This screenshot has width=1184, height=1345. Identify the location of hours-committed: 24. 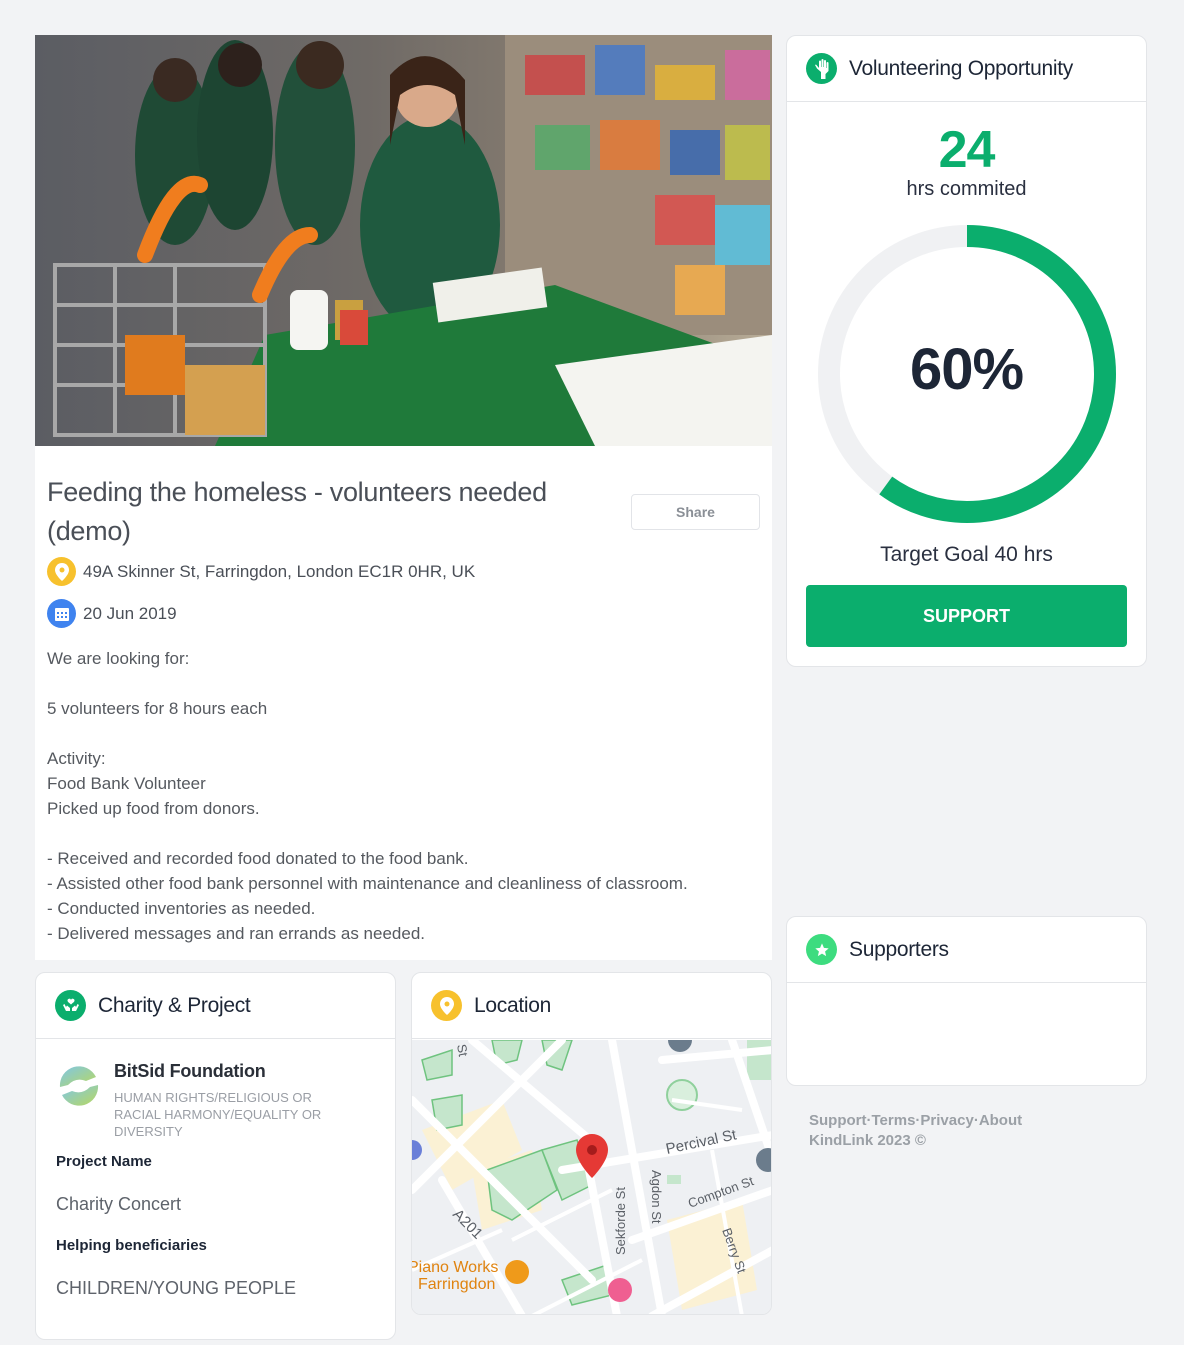
(967, 150).